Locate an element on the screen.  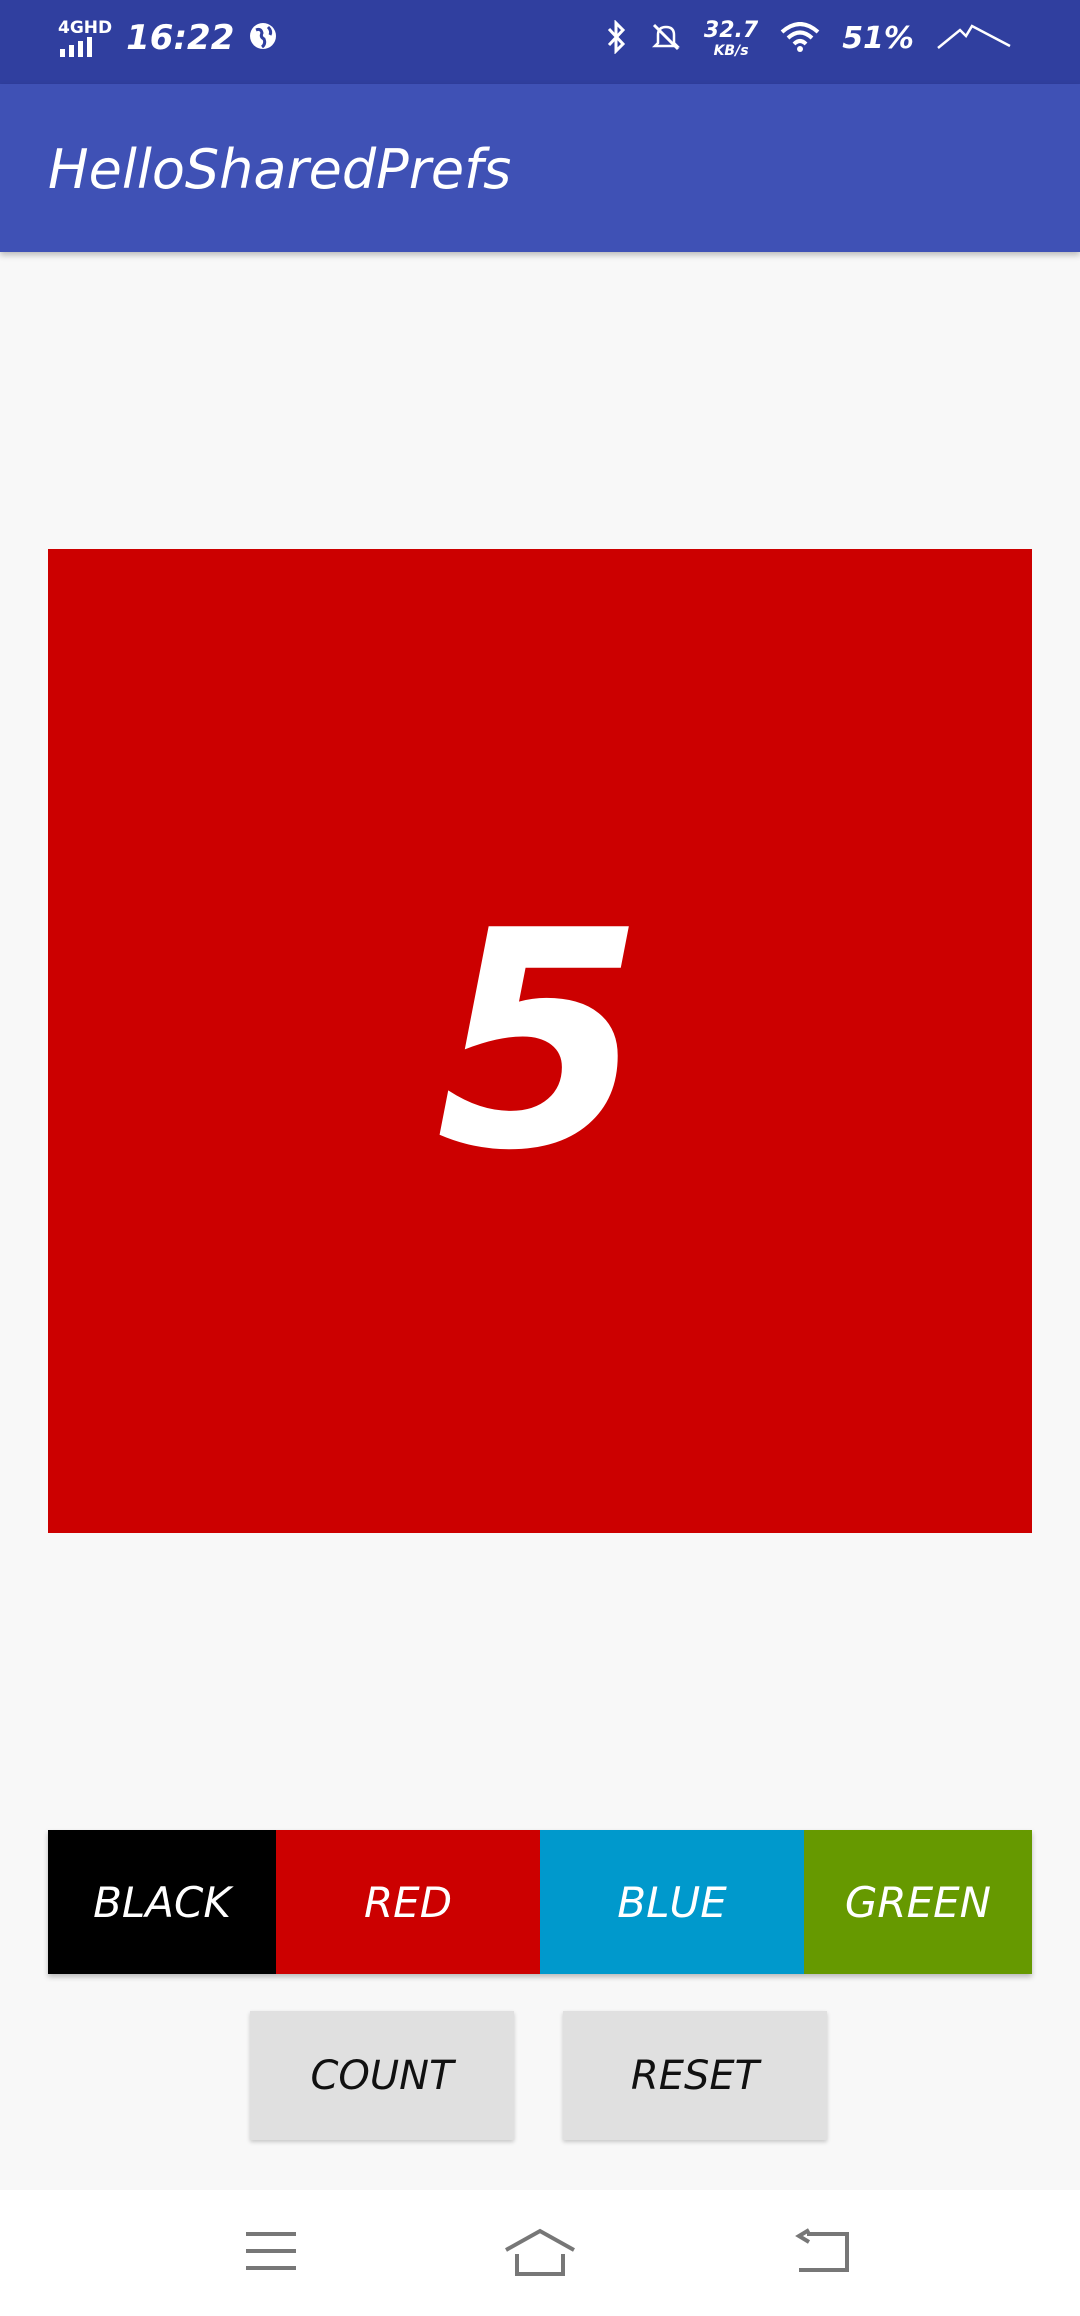
silent-bell-icon is located at coordinates (666, 39).